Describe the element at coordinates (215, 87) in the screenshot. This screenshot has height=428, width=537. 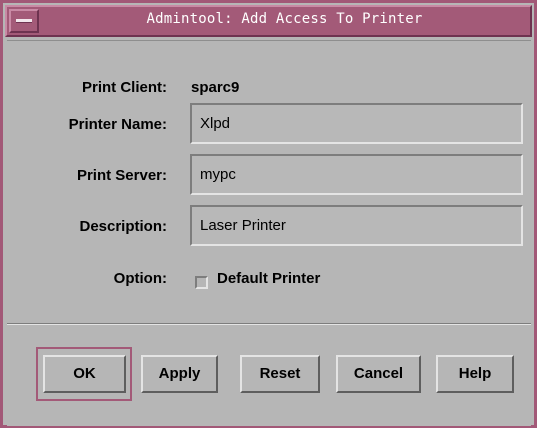
I see `print-client-value: sparc9` at that location.